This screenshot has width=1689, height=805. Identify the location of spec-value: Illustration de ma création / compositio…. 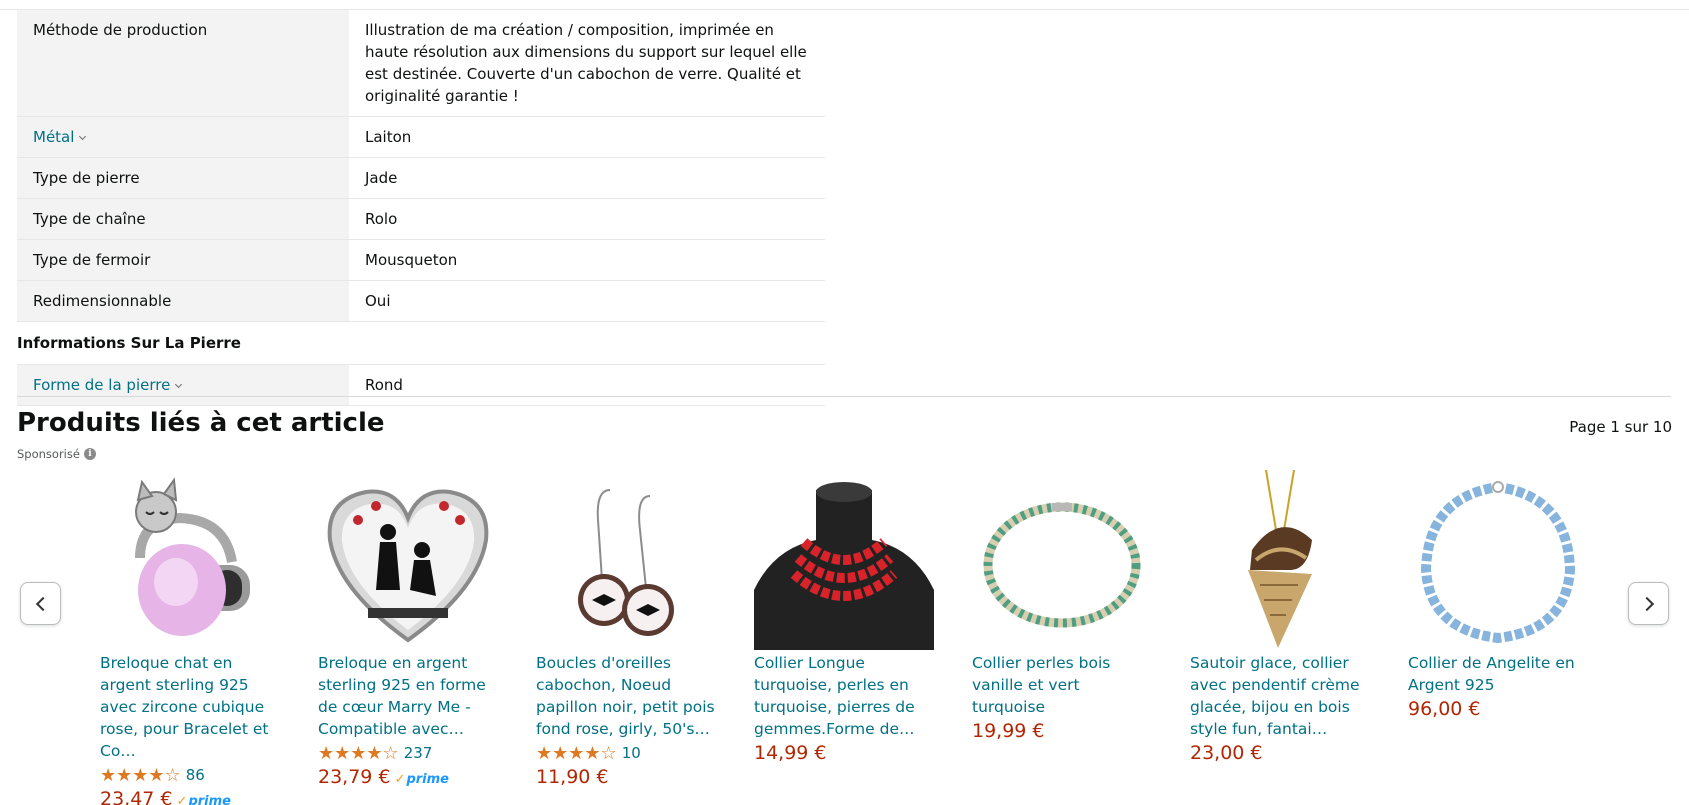
(586, 63).